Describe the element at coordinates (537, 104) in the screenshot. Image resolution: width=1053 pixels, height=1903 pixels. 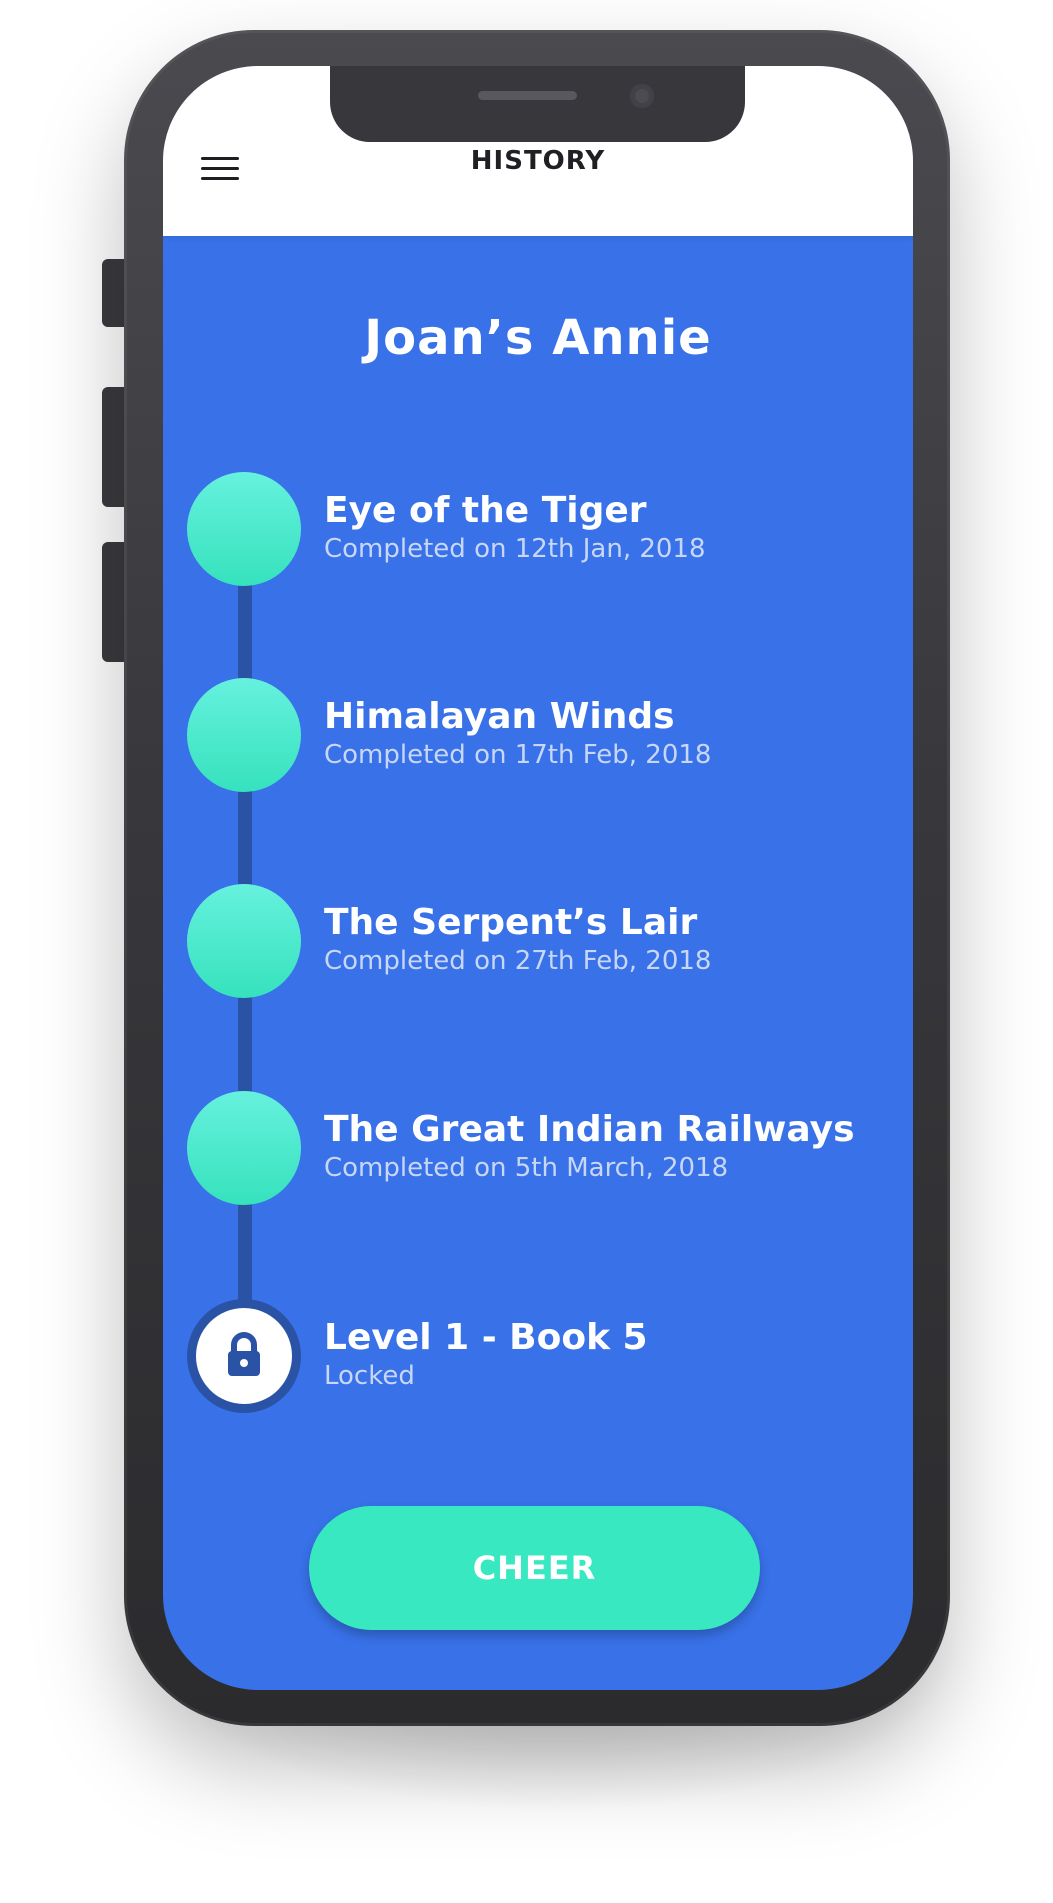
I see `phone-notch` at that location.